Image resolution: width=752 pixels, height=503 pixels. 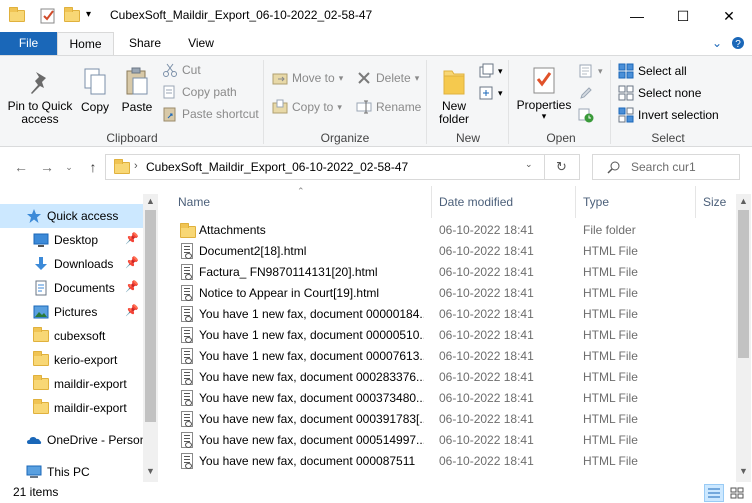 I want to click on up-arrow-icon: ↑, so click(x=93, y=167).